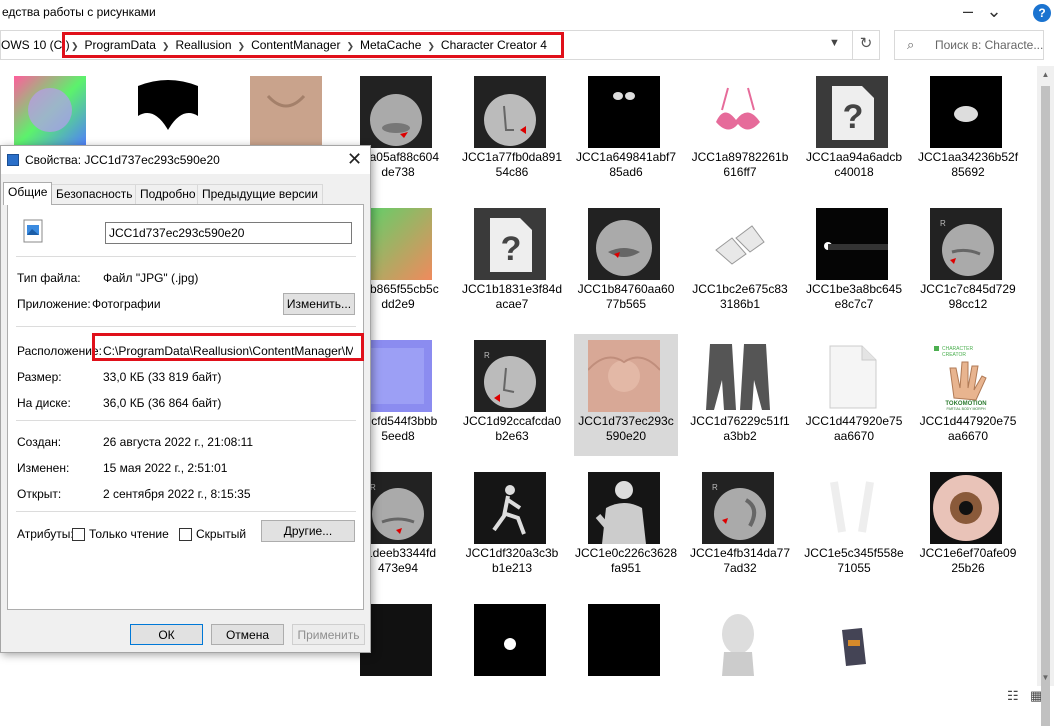 Image resolution: width=1054 pixels, height=726 pixels. What do you see at coordinates (854, 131) in the screenshot?
I see `file-tile: ? JCC1aa94a6adcb c40018` at bounding box center [854, 131].